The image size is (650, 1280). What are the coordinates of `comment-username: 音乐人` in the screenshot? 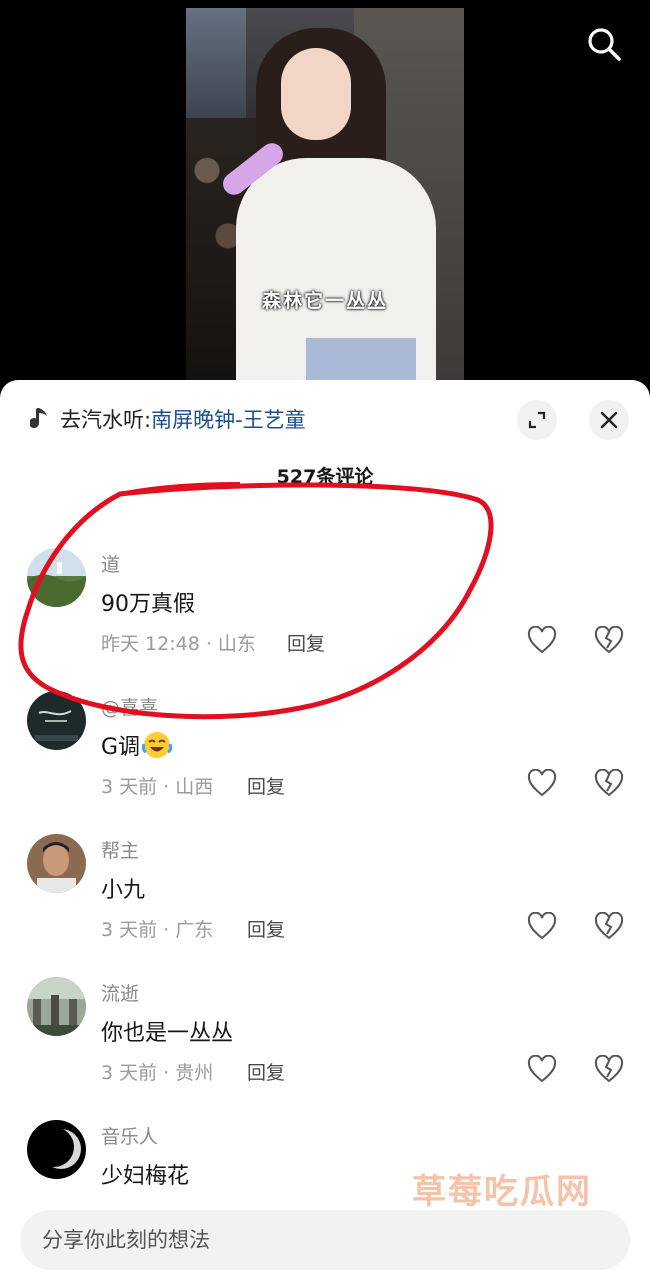 It's located at (129, 1135).